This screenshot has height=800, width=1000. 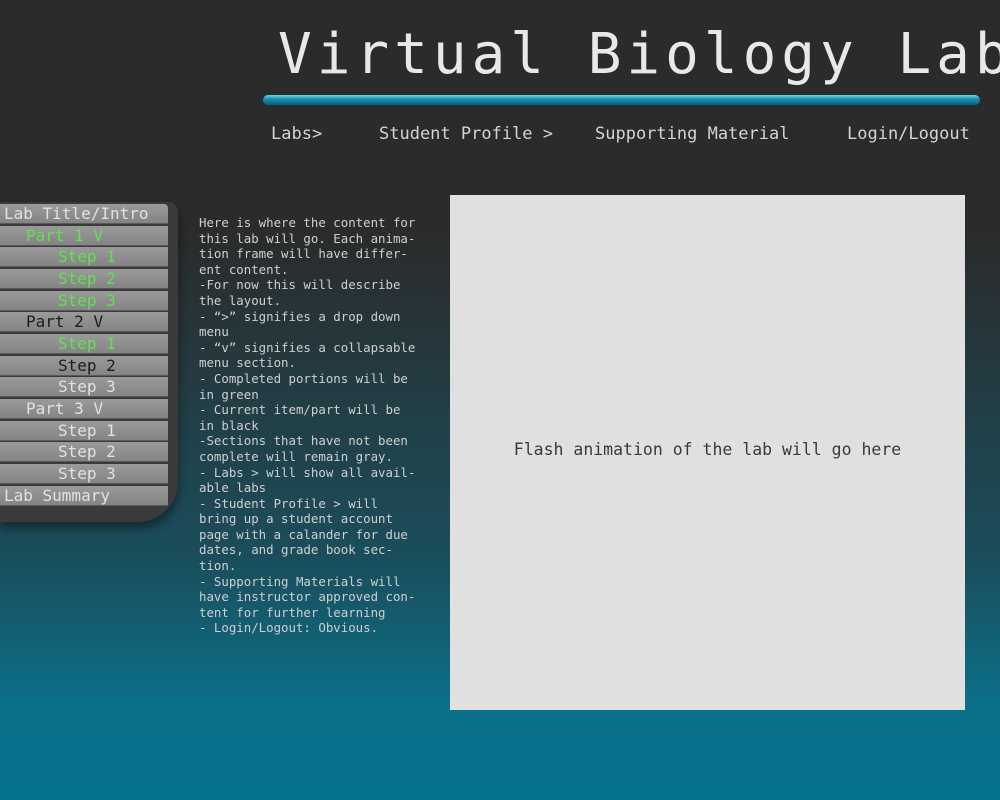 I want to click on sidebar-item-part-3-step-2: Step 2, so click(x=84, y=452).